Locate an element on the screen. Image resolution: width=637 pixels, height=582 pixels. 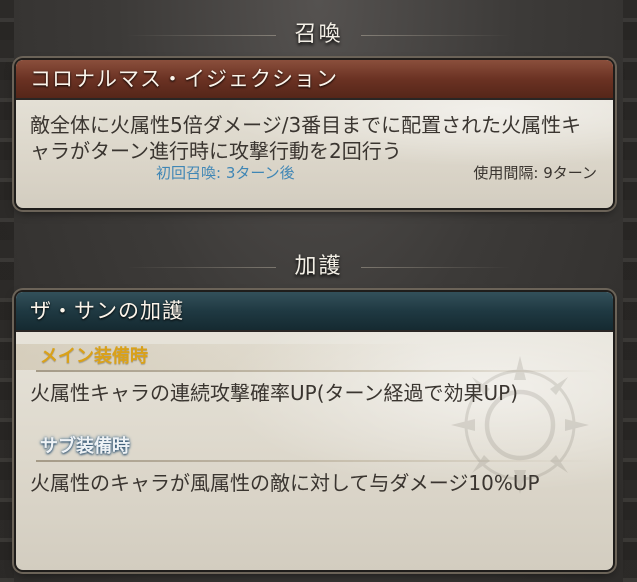
left-border-ornament is located at coordinates (7, 291).